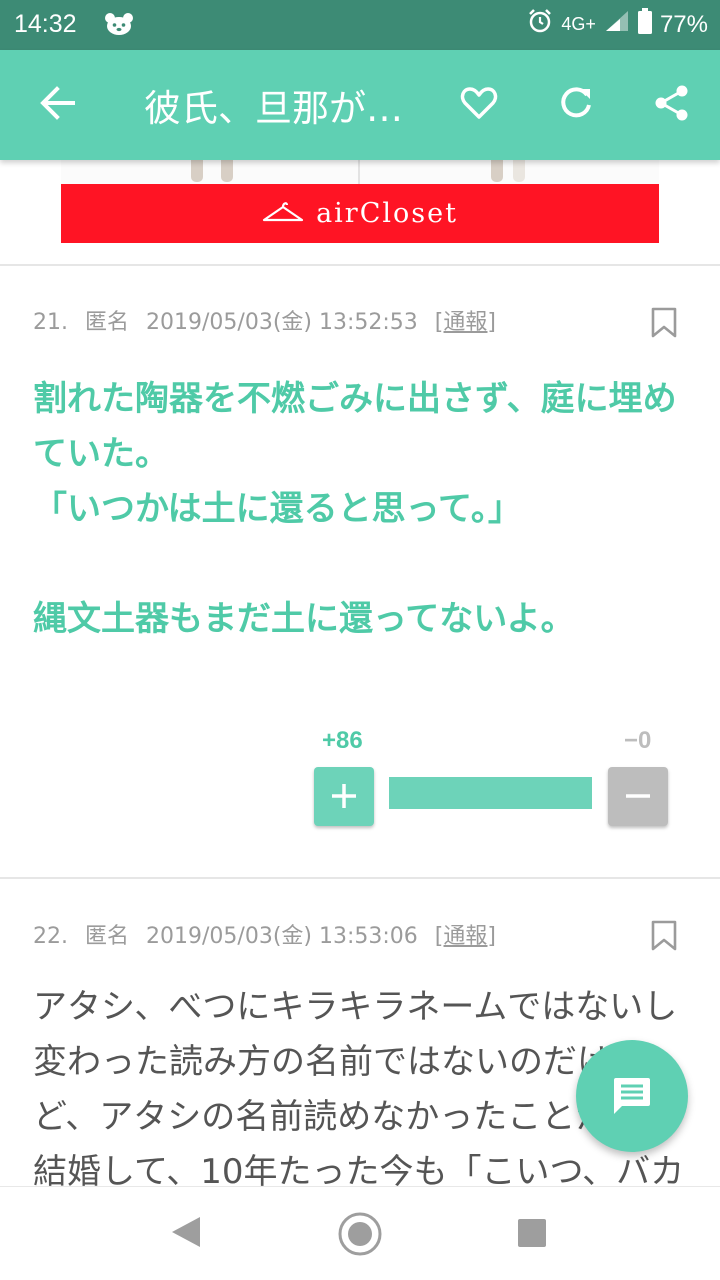  I want to click on vote-ratio-bar, so click(490, 793).